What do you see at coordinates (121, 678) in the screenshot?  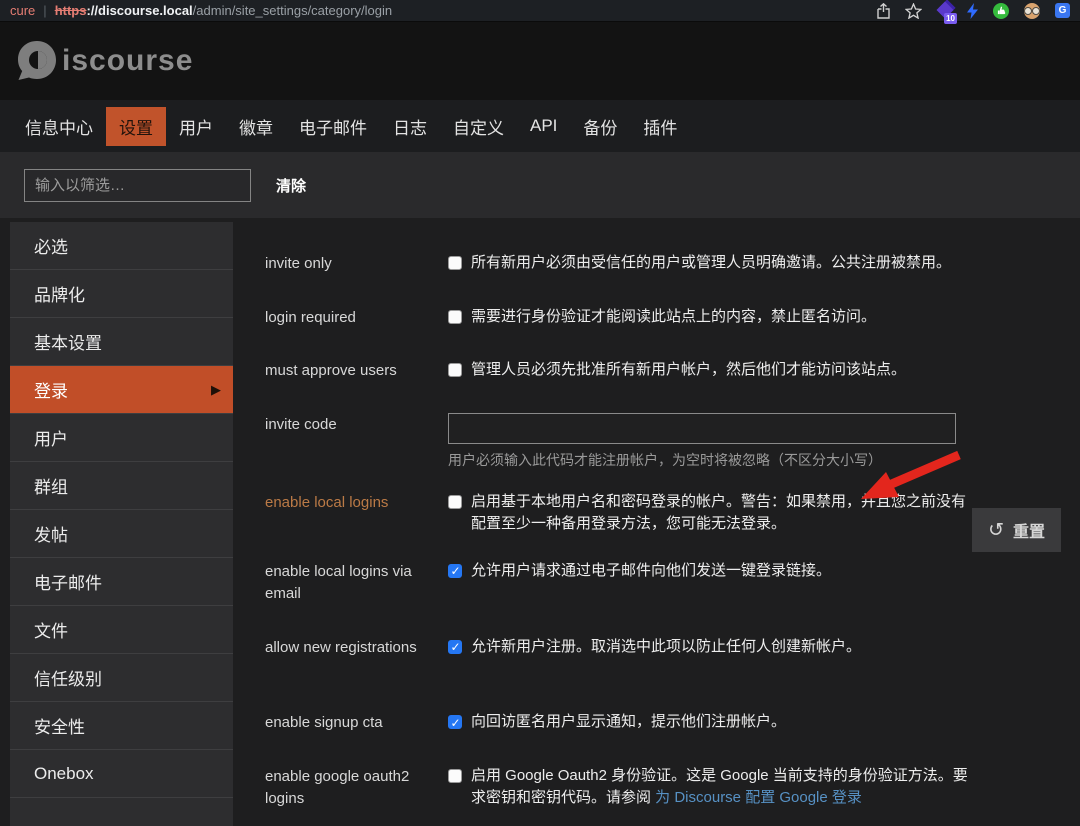 I see `sidebar-item-trust-levels: 信任级别` at bounding box center [121, 678].